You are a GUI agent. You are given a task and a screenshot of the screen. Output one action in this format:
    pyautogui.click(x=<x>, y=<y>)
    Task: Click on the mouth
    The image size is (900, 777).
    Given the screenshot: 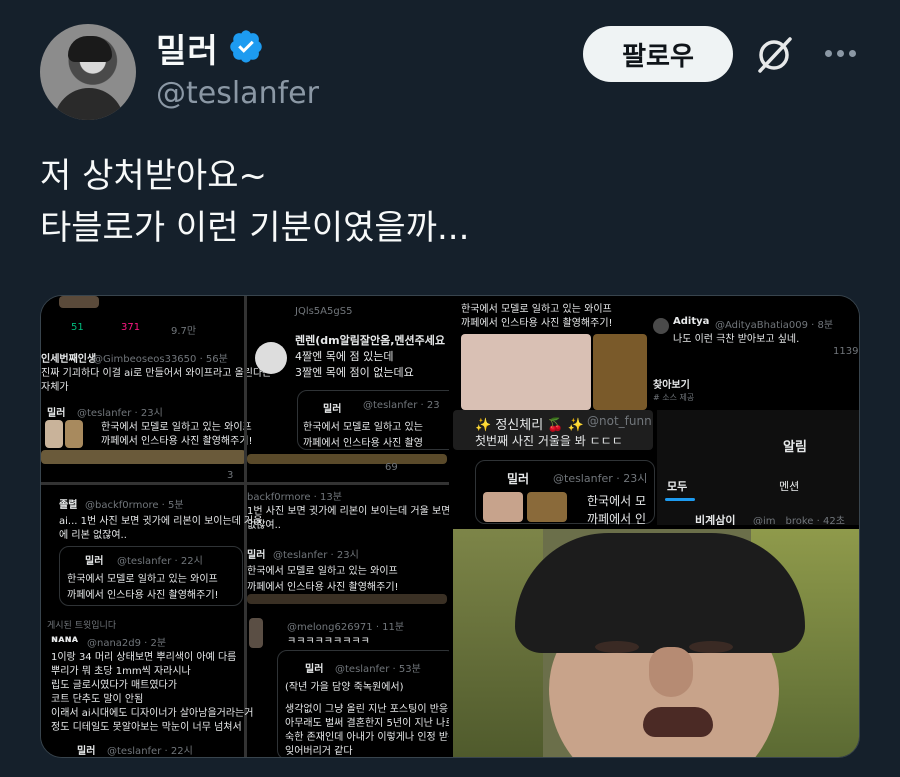 What is the action you would take?
    pyautogui.click(x=678, y=722)
    